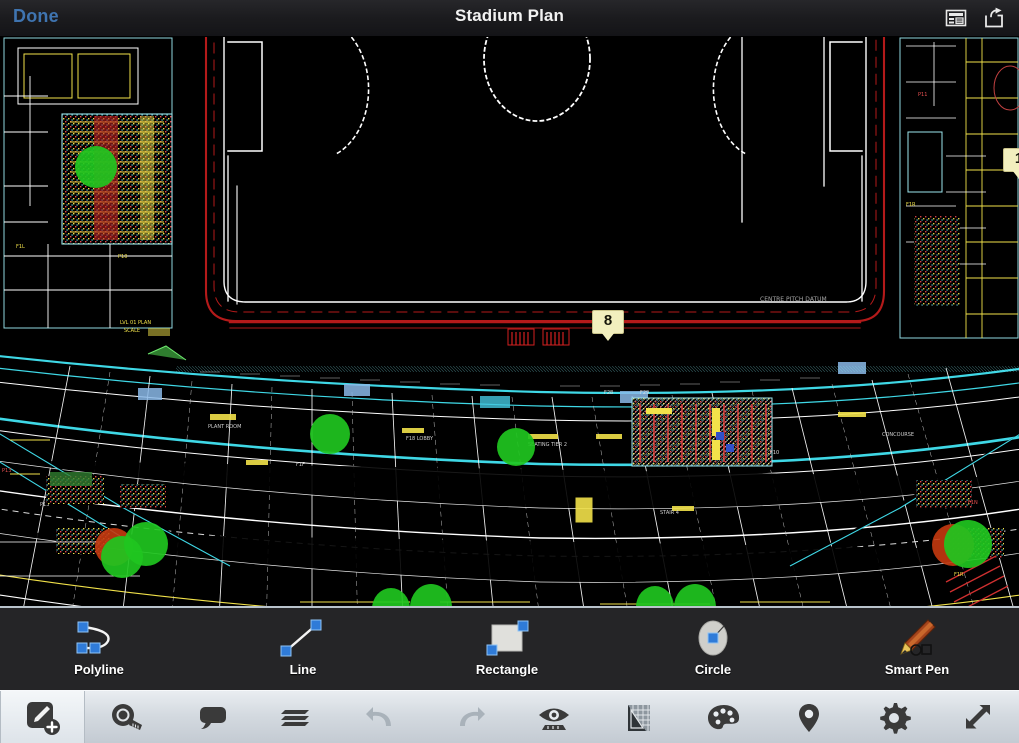  What do you see at coordinates (303, 638) in the screenshot?
I see `line-icon` at bounding box center [303, 638].